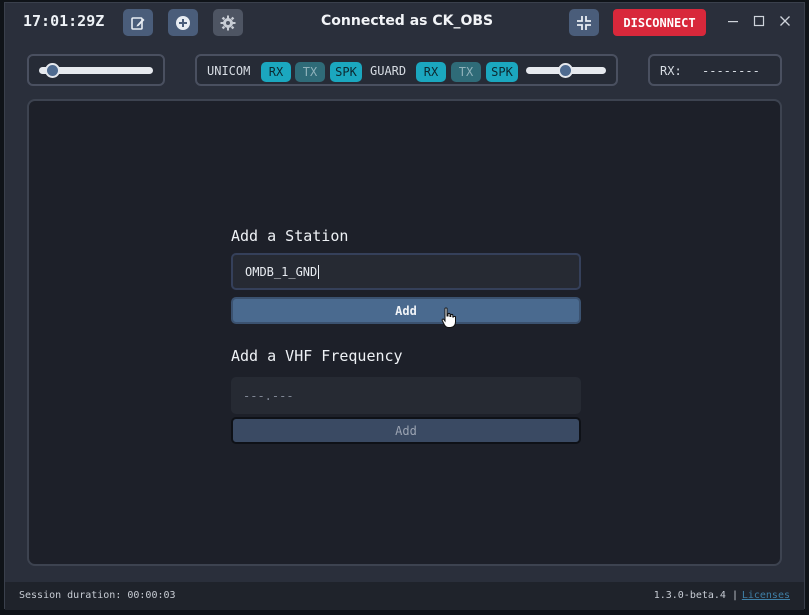 This screenshot has width=809, height=615. I want to click on radio-panel: UNICOM RX TX SPK GUARD RX TX SPK, so click(406, 70).